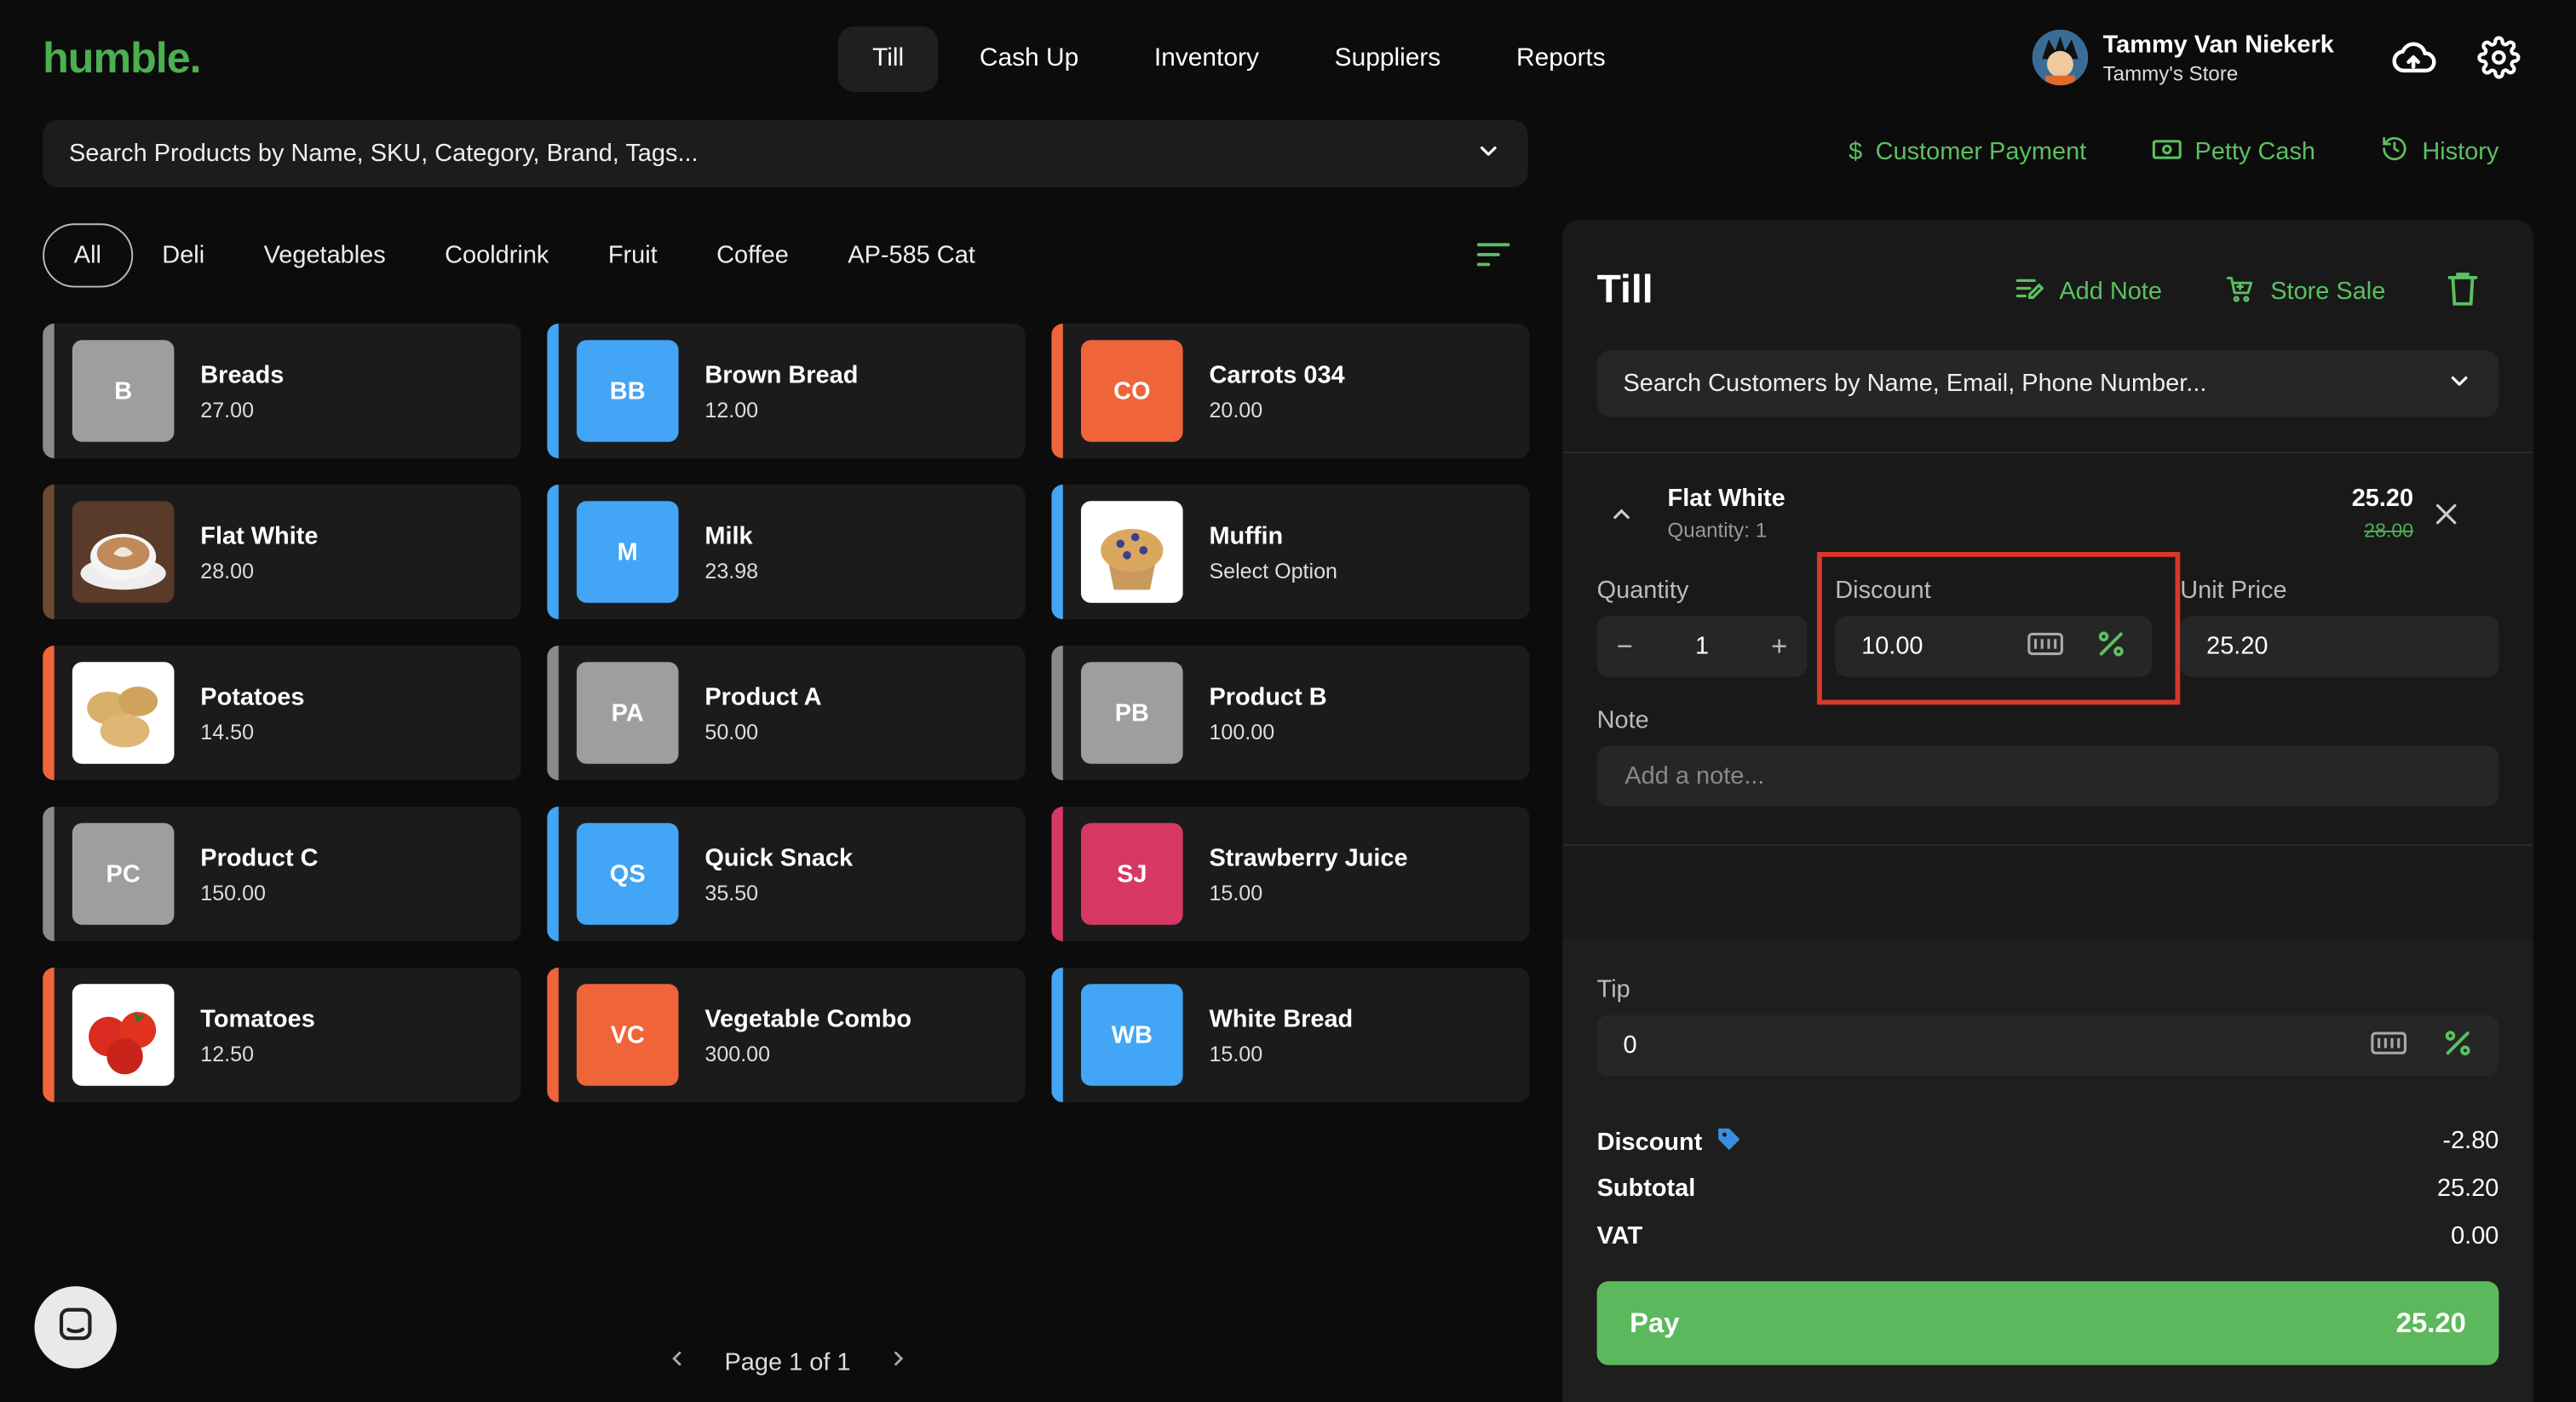  Describe the element at coordinates (2183, 57) in the screenshot. I see `user-menu: Tammy Van Niekerk Tammy's Store` at that location.